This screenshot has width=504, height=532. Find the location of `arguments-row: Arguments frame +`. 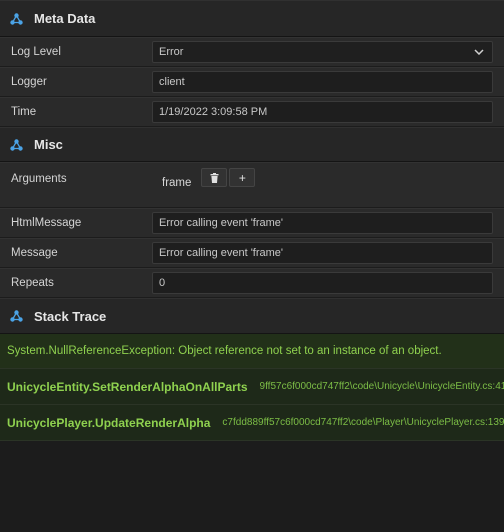

arguments-row: Arguments frame + is located at coordinates (252, 185).